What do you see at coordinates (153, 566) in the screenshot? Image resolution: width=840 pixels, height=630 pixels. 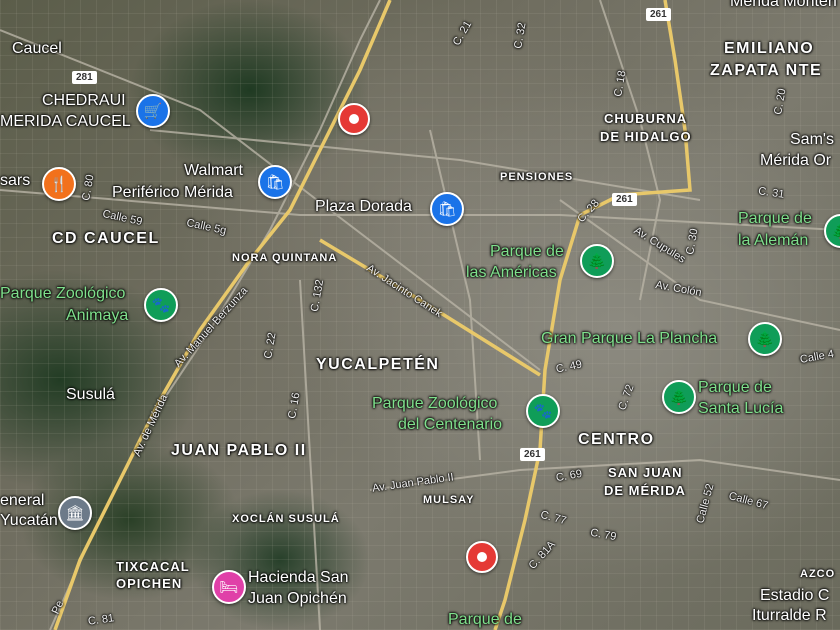 I see `area-tixcacal-line1: TIXCACAL` at bounding box center [153, 566].